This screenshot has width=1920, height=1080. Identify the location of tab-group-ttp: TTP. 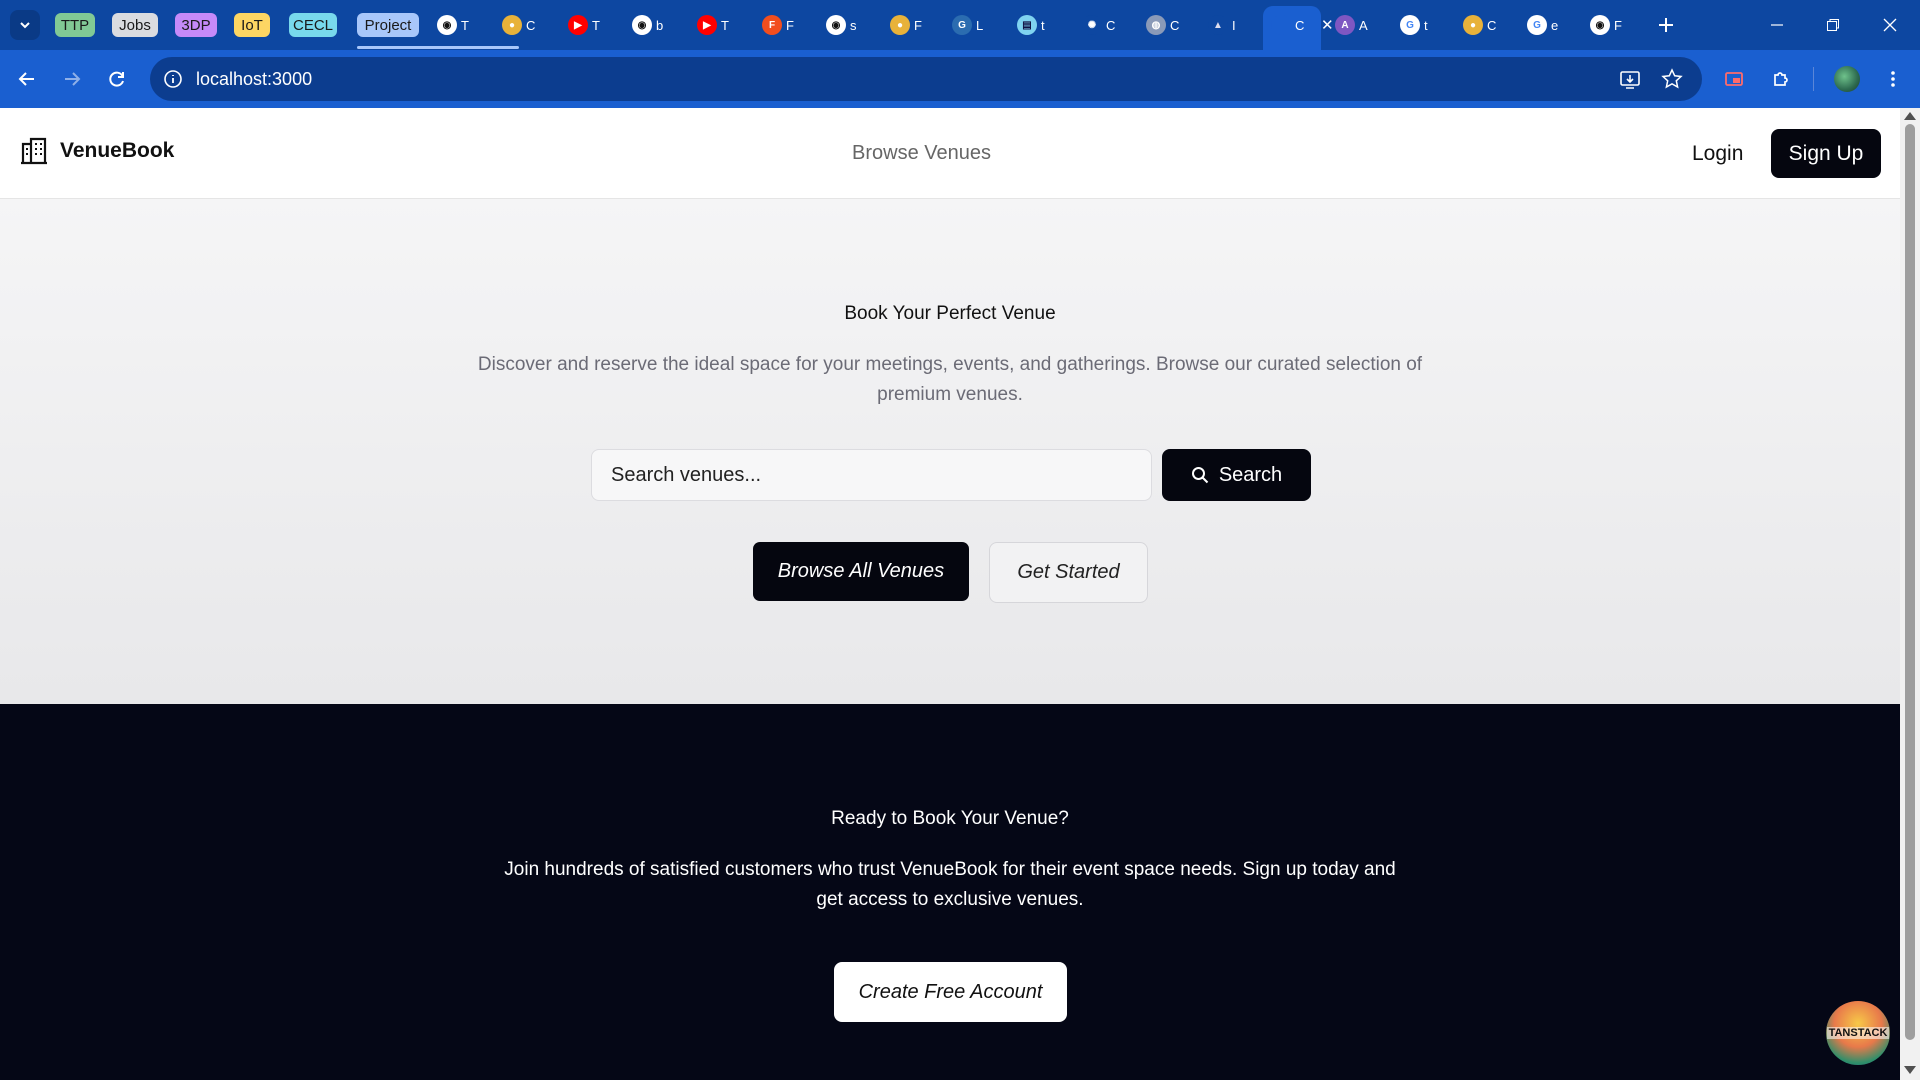
(75, 25).